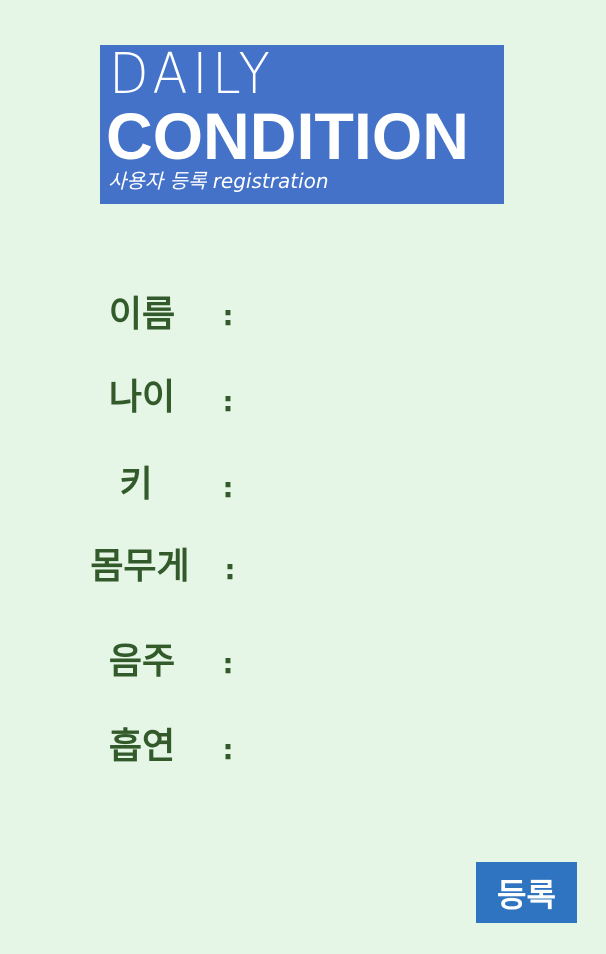 Image resolution: width=606 pixels, height=954 pixels. What do you see at coordinates (397, 488) in the screenshot?
I see `height-input` at bounding box center [397, 488].